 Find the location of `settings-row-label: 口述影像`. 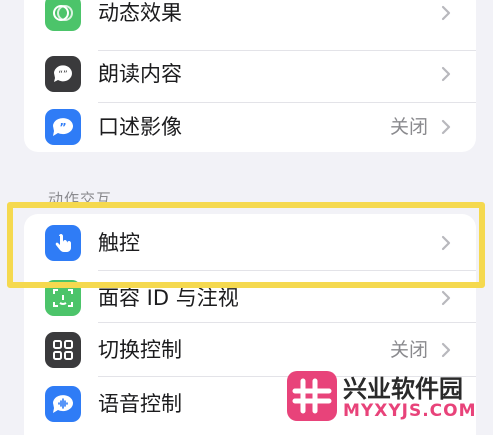

settings-row-label: 口述影像 is located at coordinates (140, 127).